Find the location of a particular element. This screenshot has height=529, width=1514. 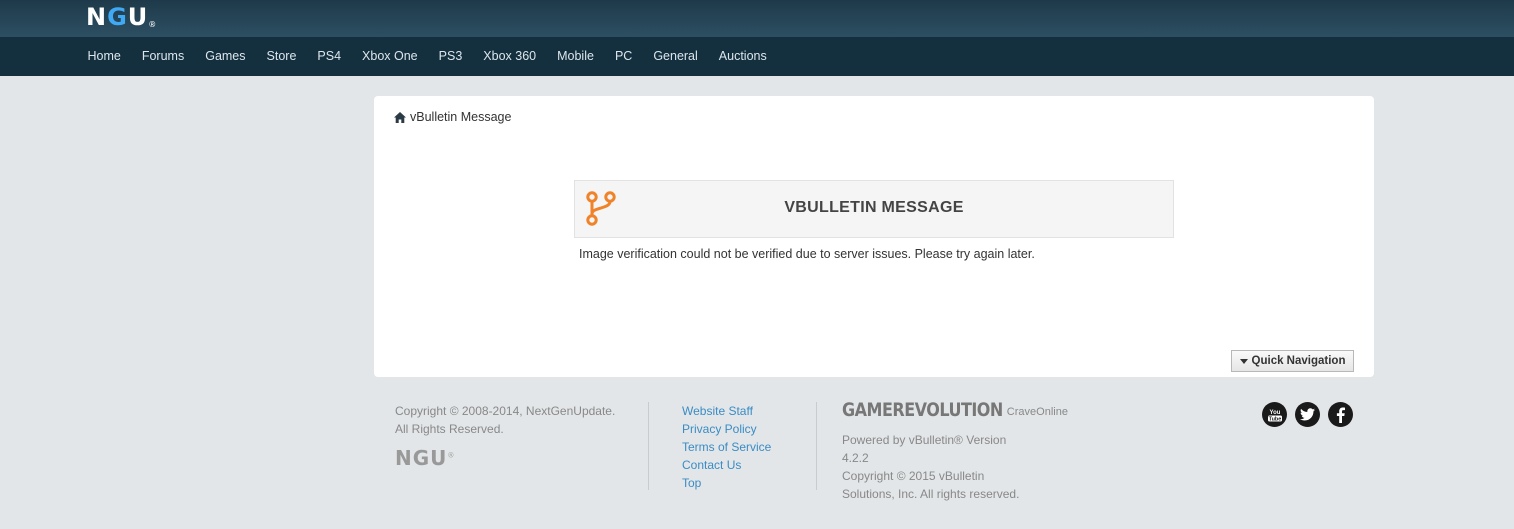

copyright-line: Copyright © 2008-2014, NextGenUpdate. is located at coordinates (505, 411).